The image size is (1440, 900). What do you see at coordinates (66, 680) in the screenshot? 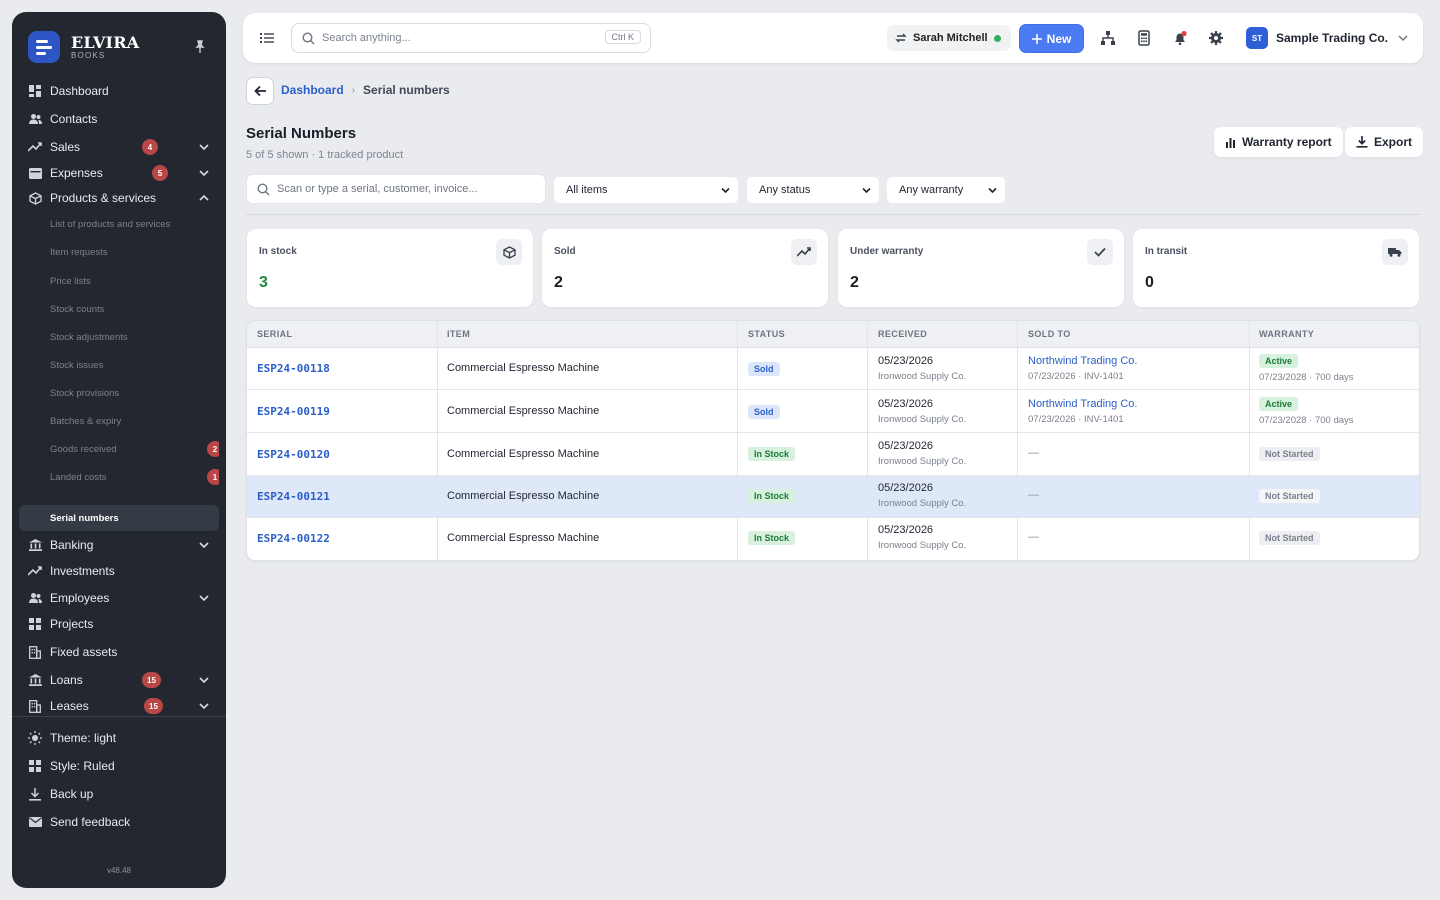
I see `sidebar-item-label: Loans` at bounding box center [66, 680].